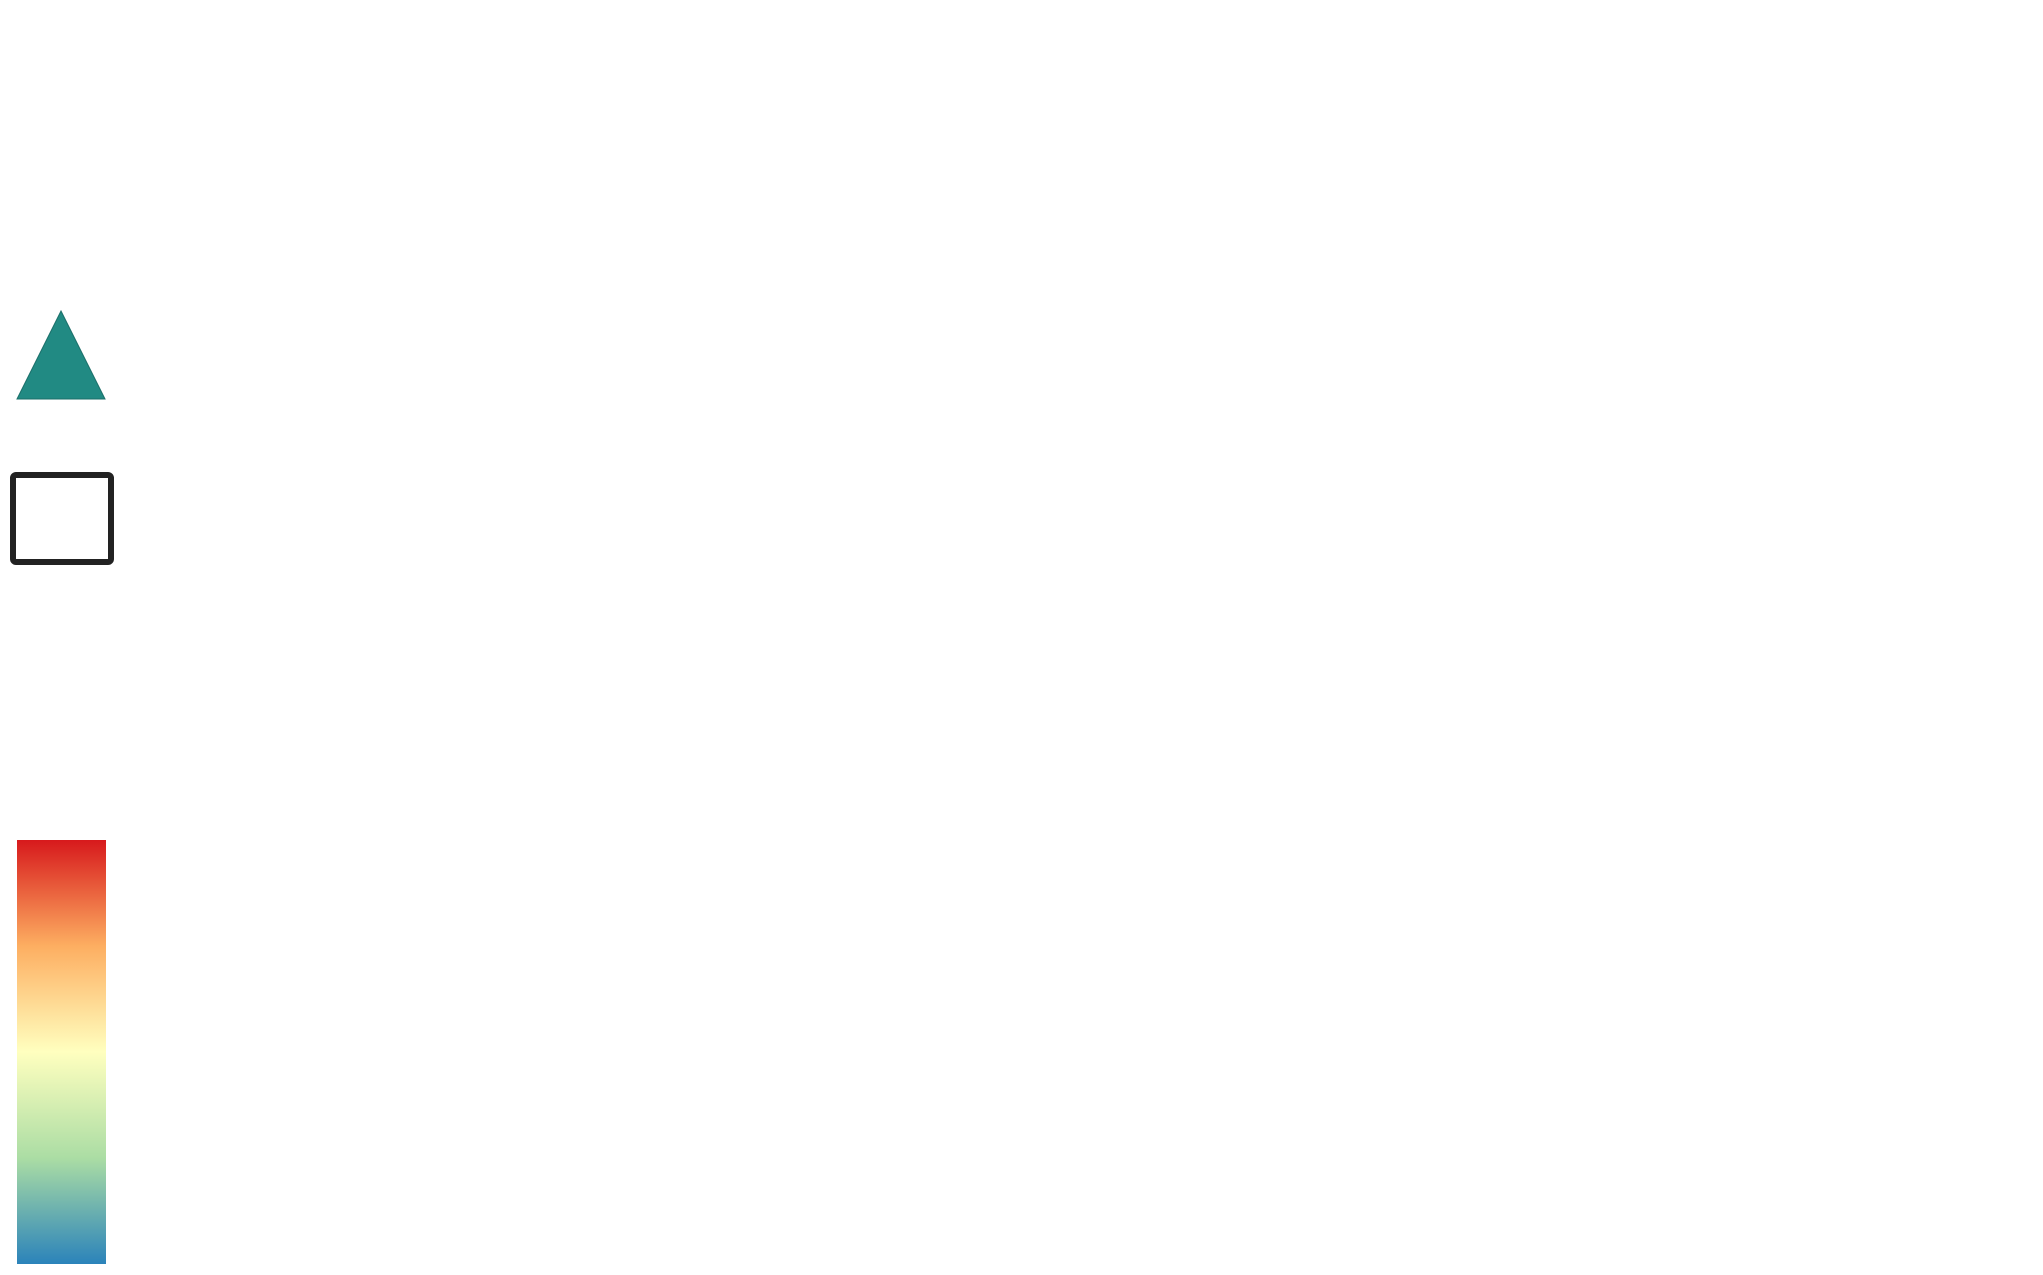  I want to click on legend-graphics, so click(62, 786).